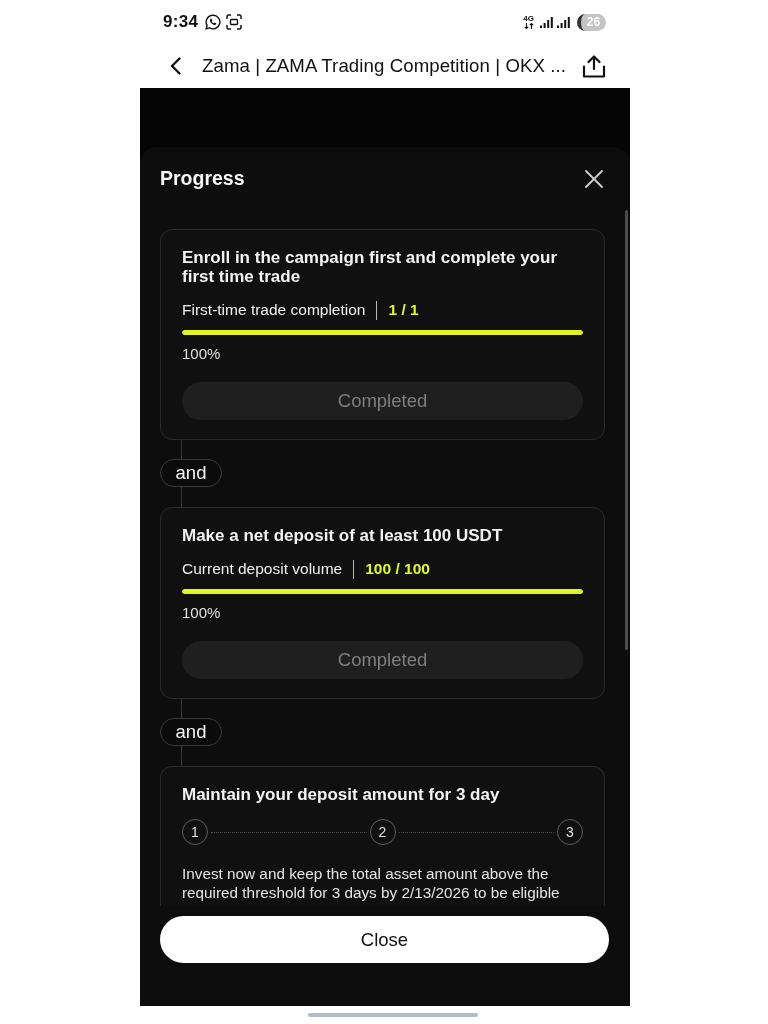 Image resolution: width=768 pixels, height=1024 pixels. Describe the element at coordinates (175, 66) in the screenshot. I see `back-icon` at that location.